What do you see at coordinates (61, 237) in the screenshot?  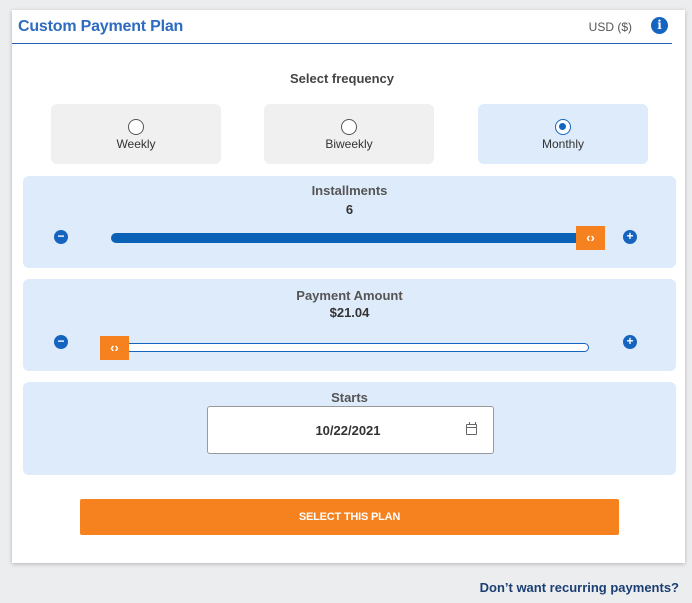 I see `installments-decrement-button: −` at bounding box center [61, 237].